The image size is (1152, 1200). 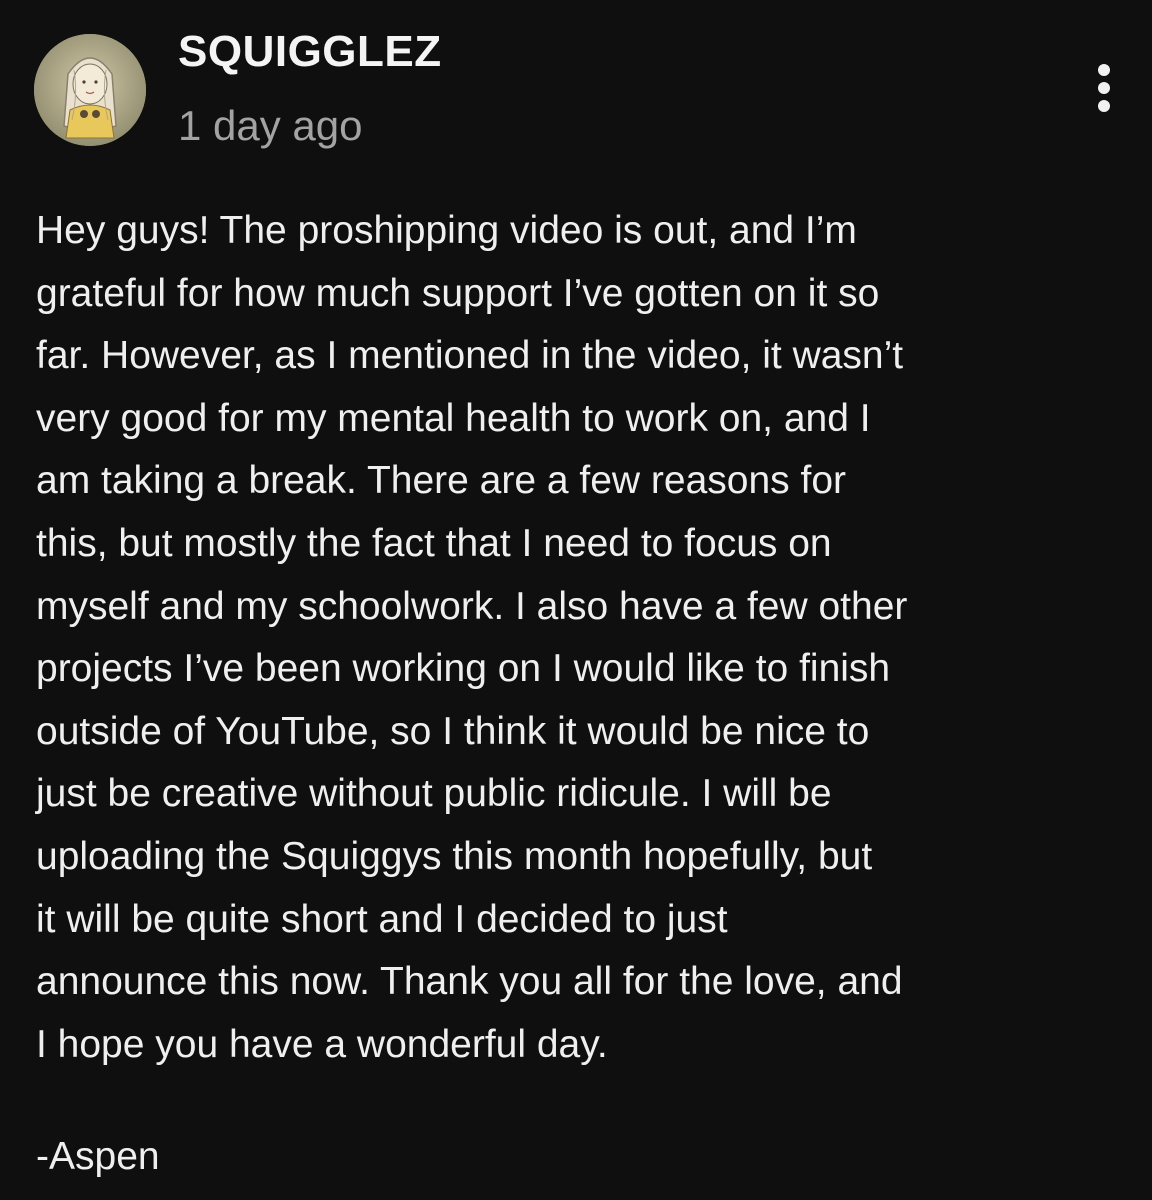 I want to click on comment-timestamp: 1 day ago, so click(x=270, y=125).